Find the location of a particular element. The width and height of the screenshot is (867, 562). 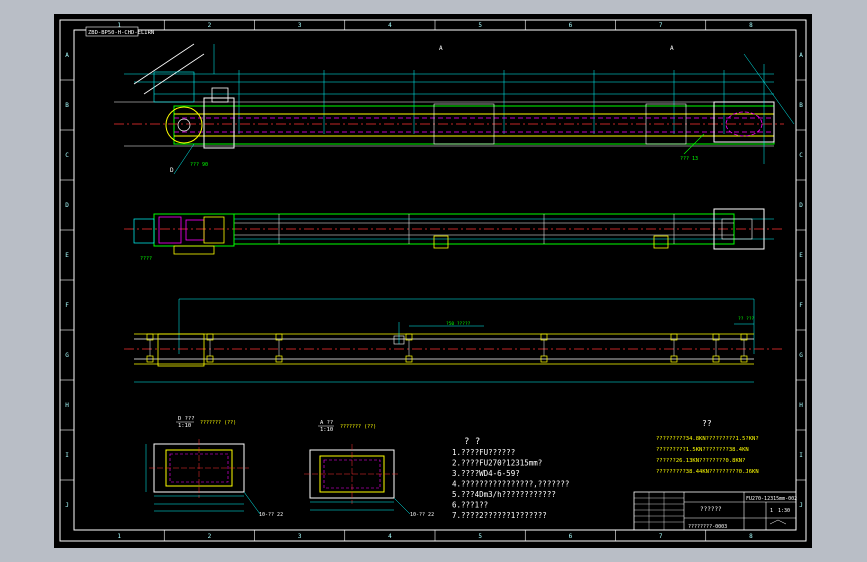

detail-b-scale: 1:10 is located at coordinates (326, 430).